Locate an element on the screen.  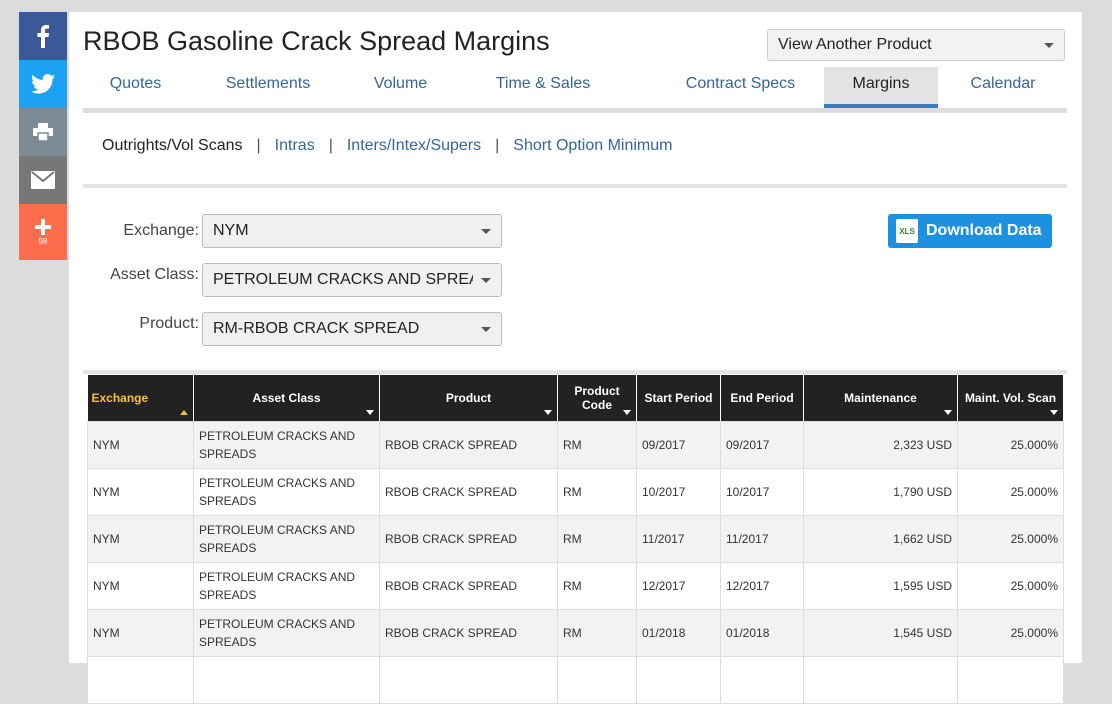
cell-start-period: 10/2017 is located at coordinates (678, 491).